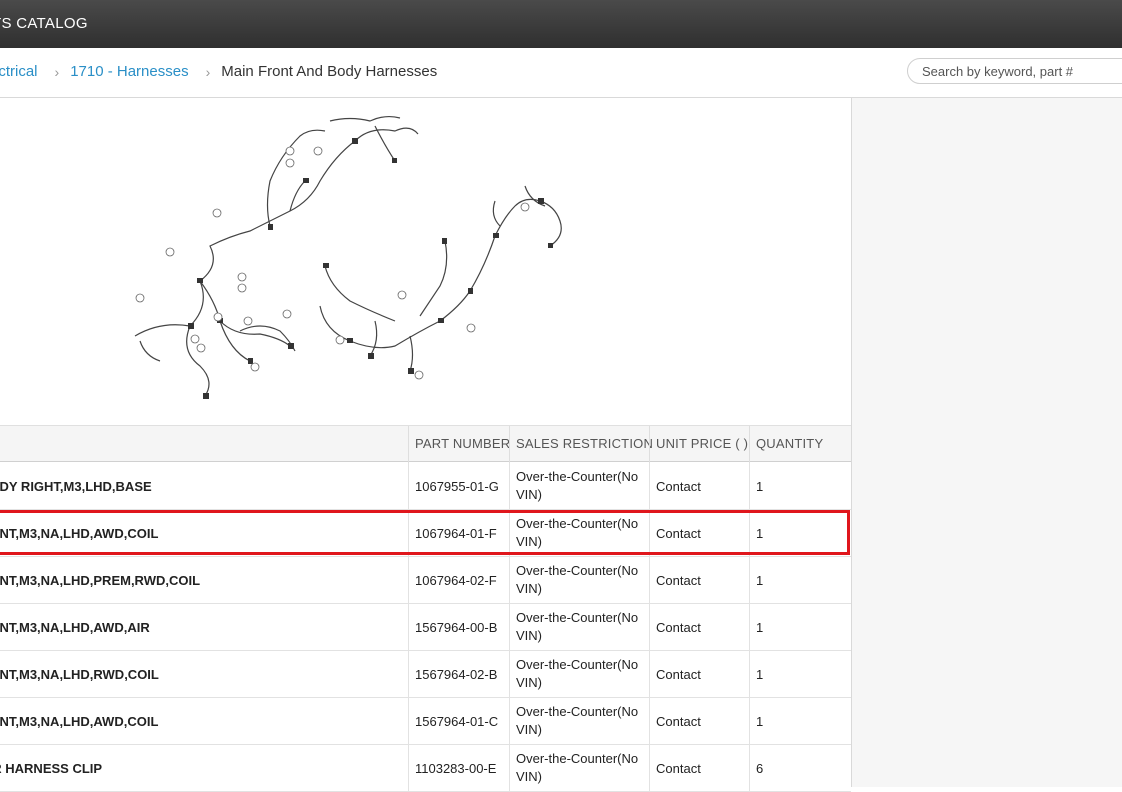  I want to click on part-number: 1067964-02-F, so click(458, 580).